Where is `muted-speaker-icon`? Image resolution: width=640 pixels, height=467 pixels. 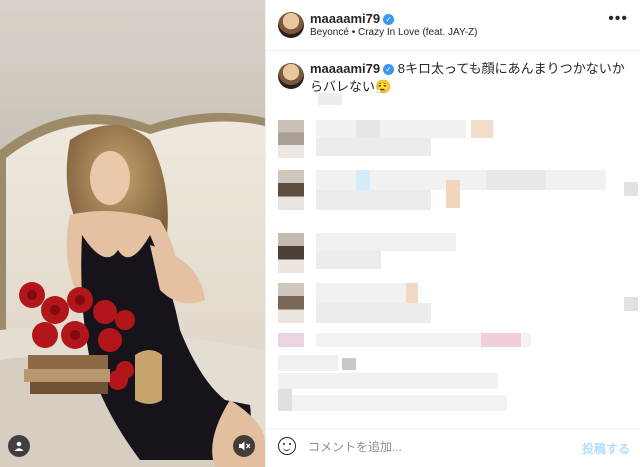 muted-speaker-icon is located at coordinates (244, 446).